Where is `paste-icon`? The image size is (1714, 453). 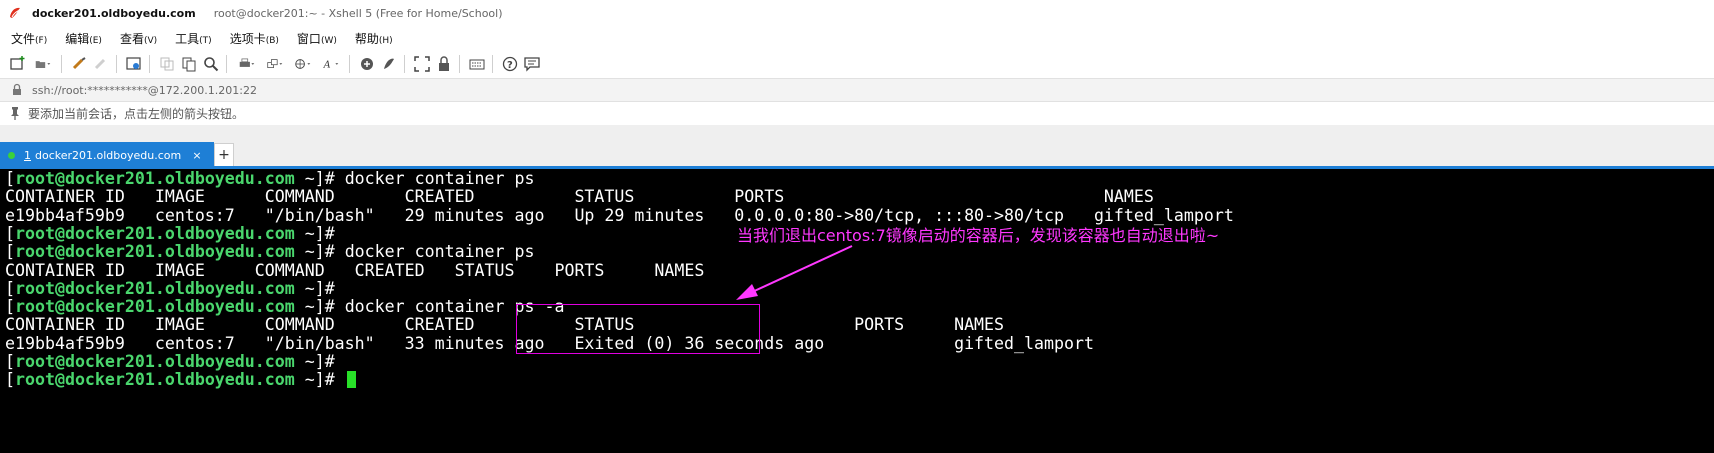 paste-icon is located at coordinates (189, 64).